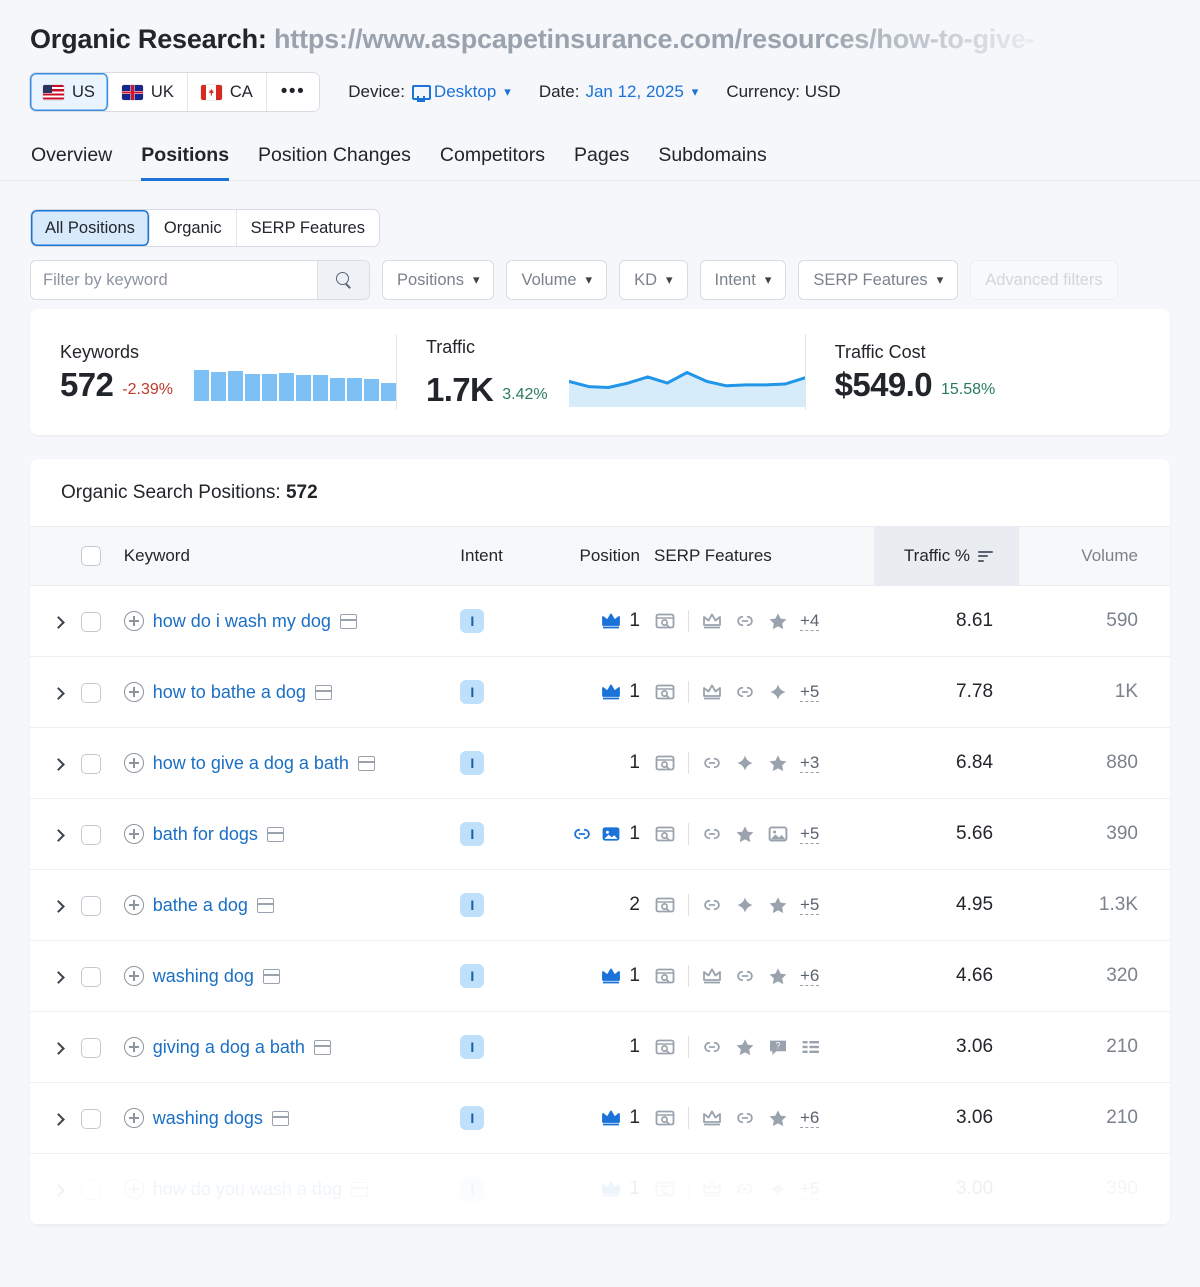 The width and height of the screenshot is (1200, 1287). Describe the element at coordinates (229, 692) in the screenshot. I see `keyword-link: how to bathe a dog` at that location.